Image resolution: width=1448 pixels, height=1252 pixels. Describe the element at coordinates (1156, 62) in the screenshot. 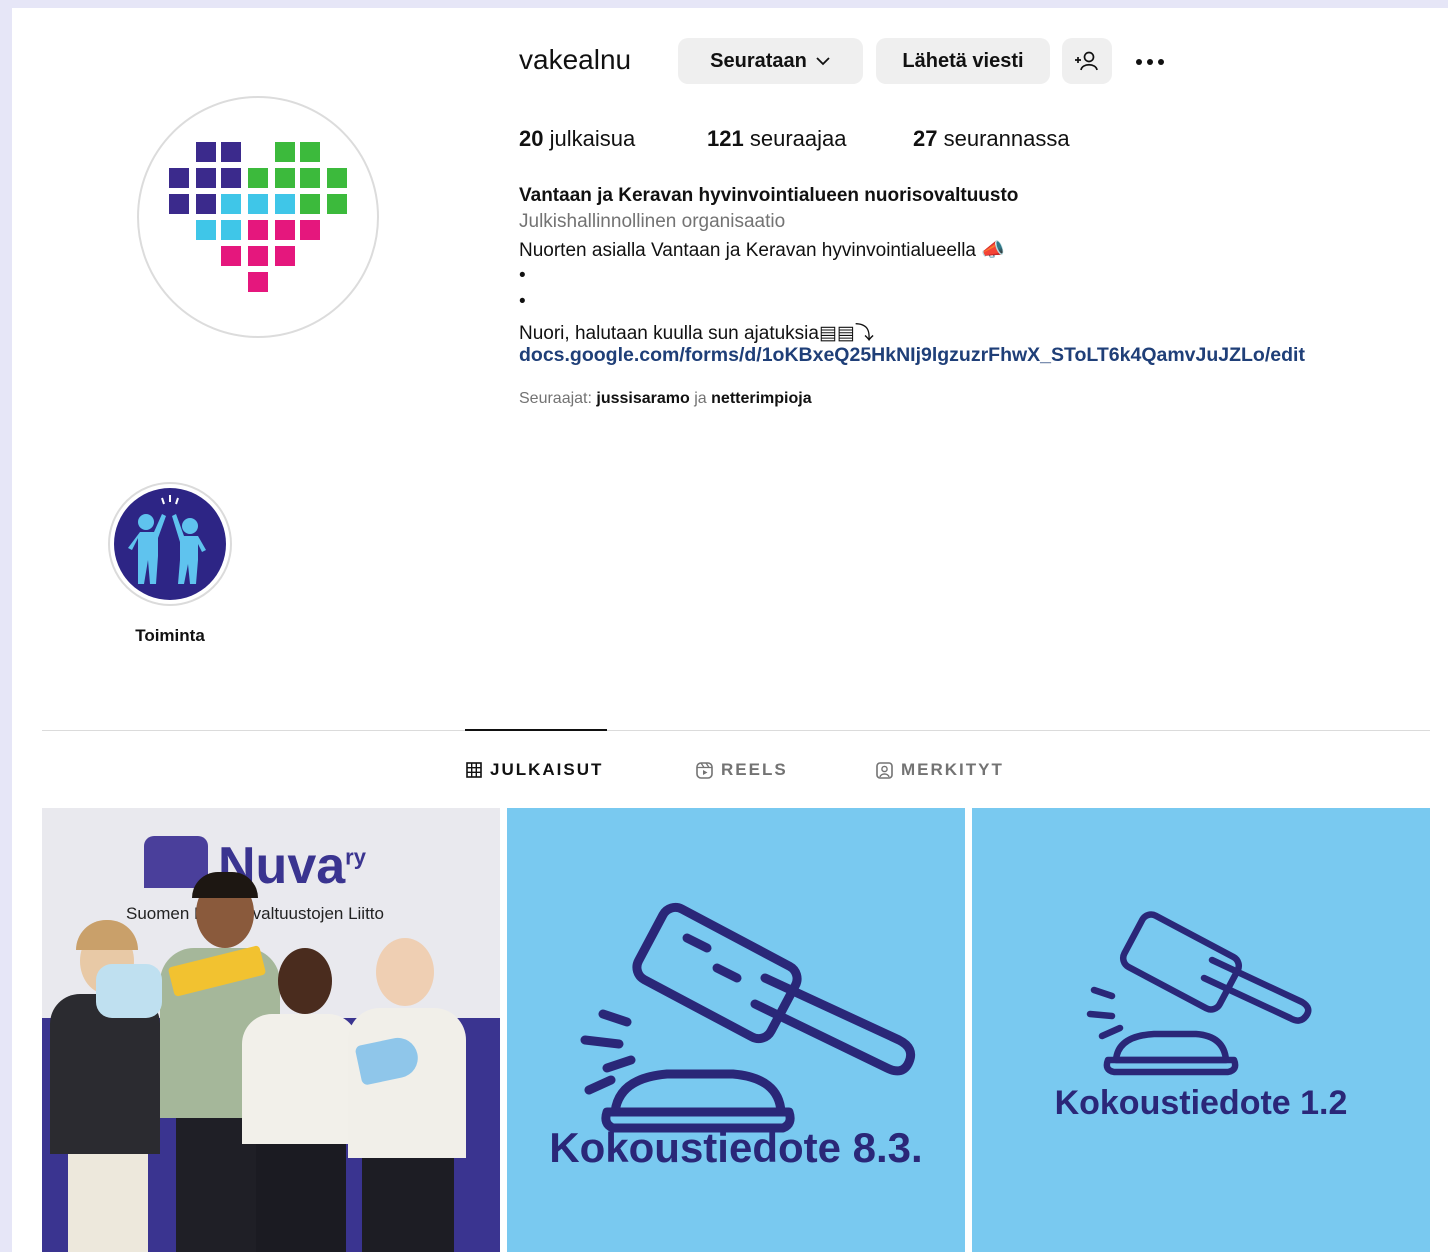

I see `more-options-icon` at that location.